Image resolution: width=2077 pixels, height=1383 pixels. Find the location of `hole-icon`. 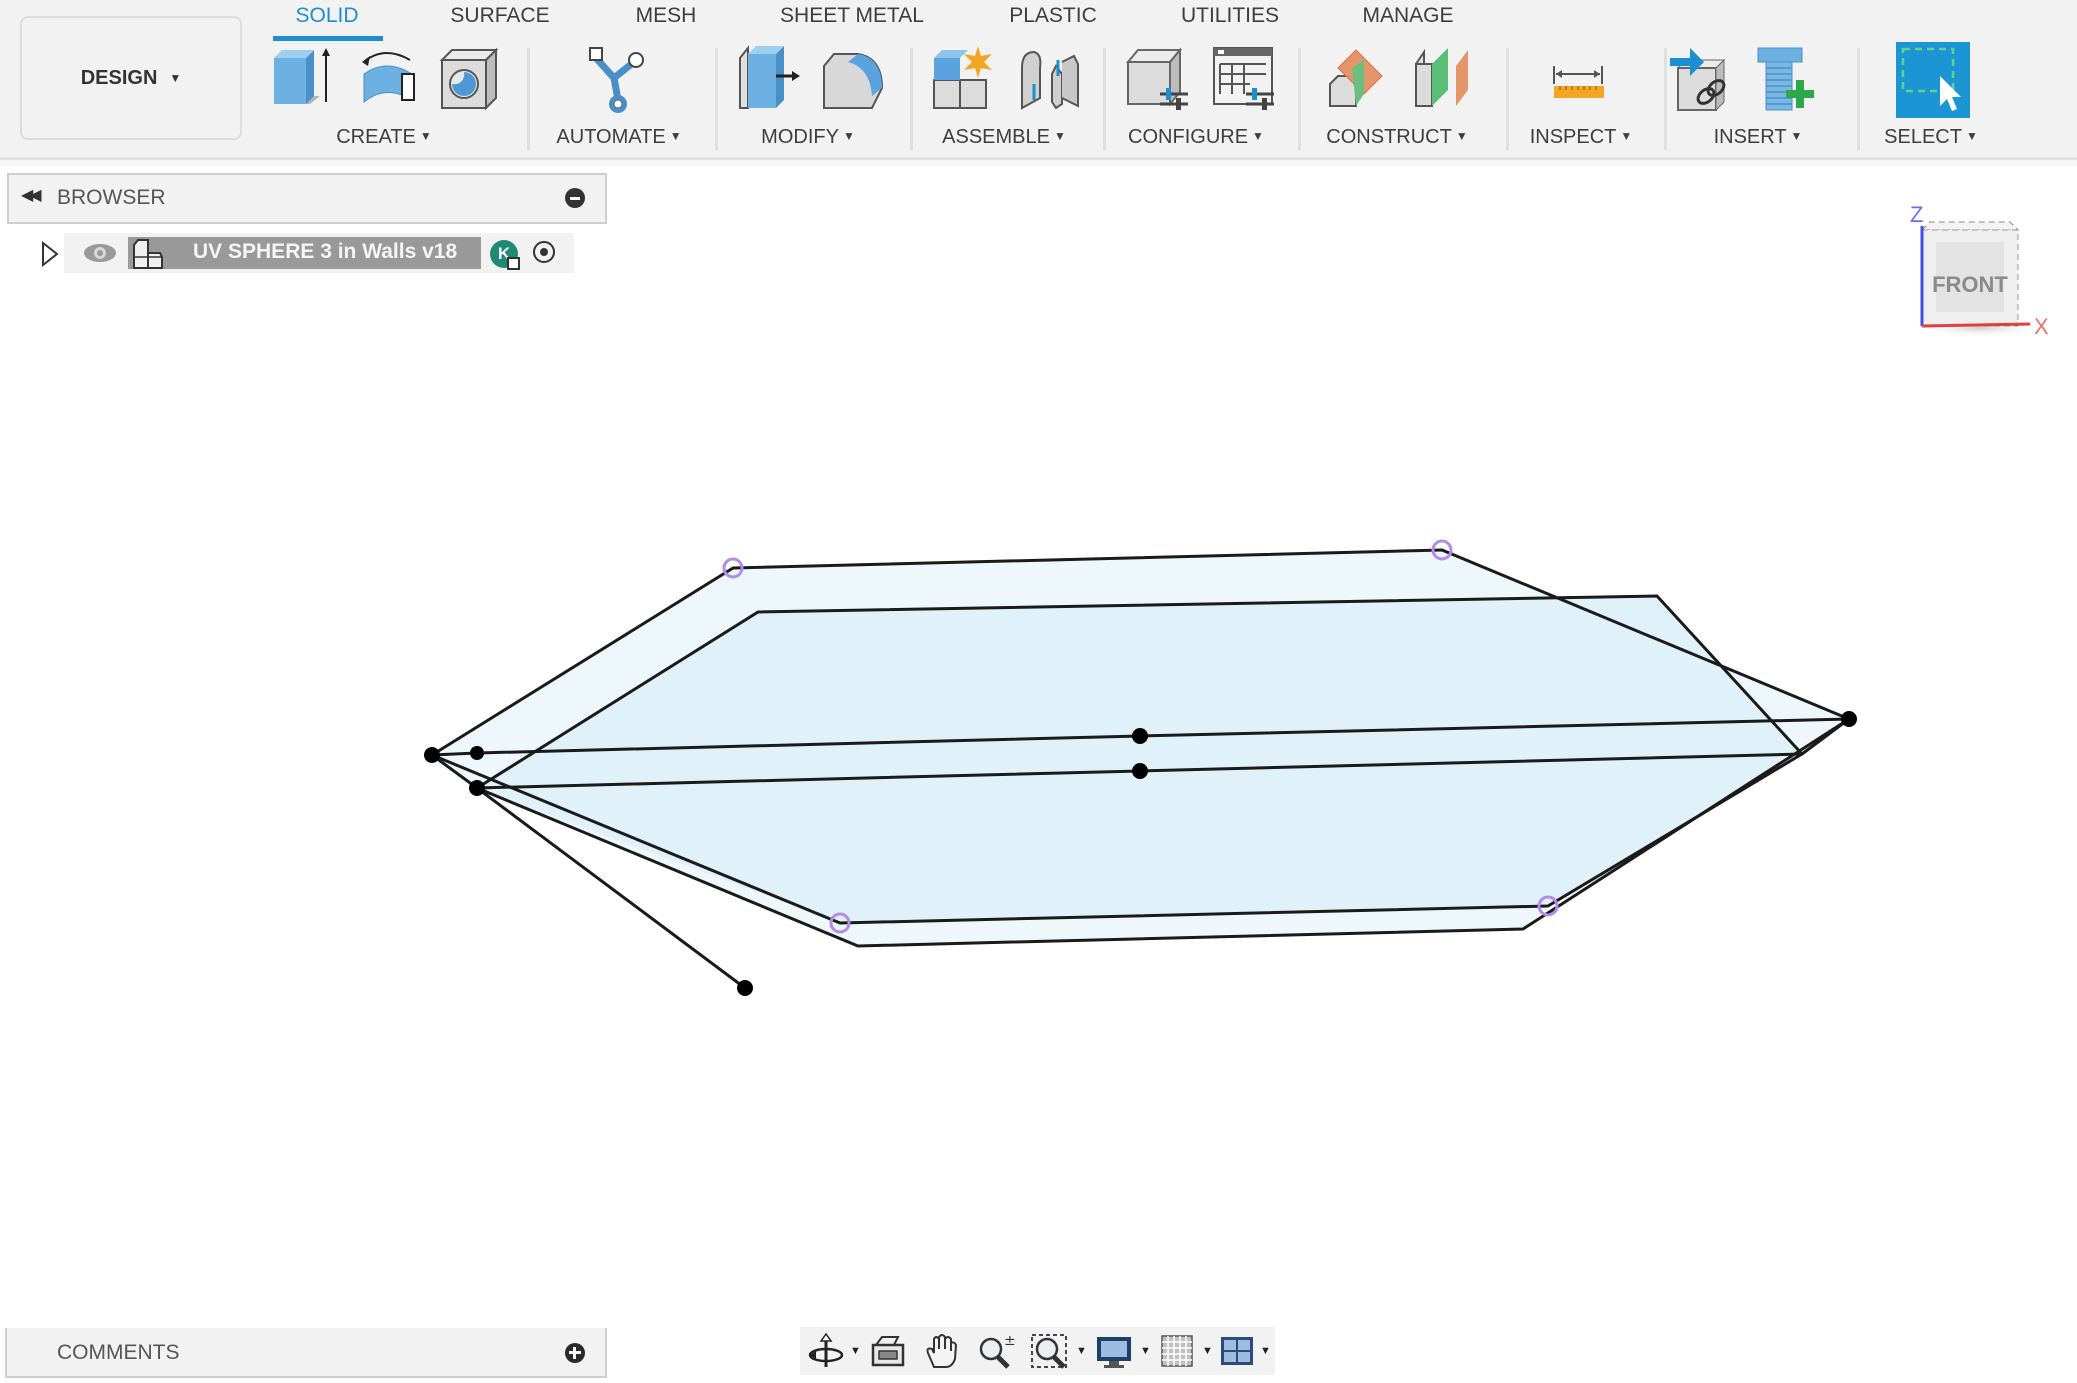

hole-icon is located at coordinates (469, 79).